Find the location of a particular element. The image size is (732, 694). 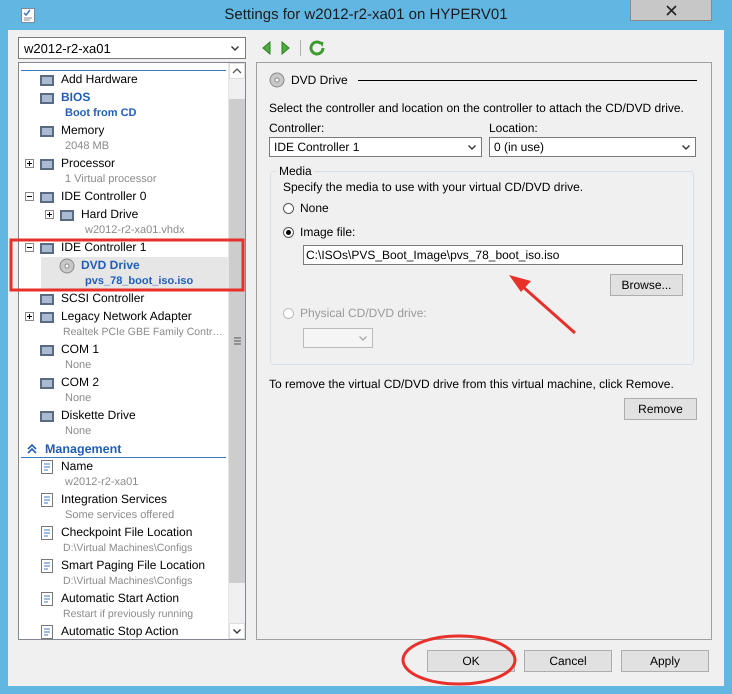

window-title: Settings for w2012-r2-xa01 on HYPERV01 is located at coordinates (366, 14).